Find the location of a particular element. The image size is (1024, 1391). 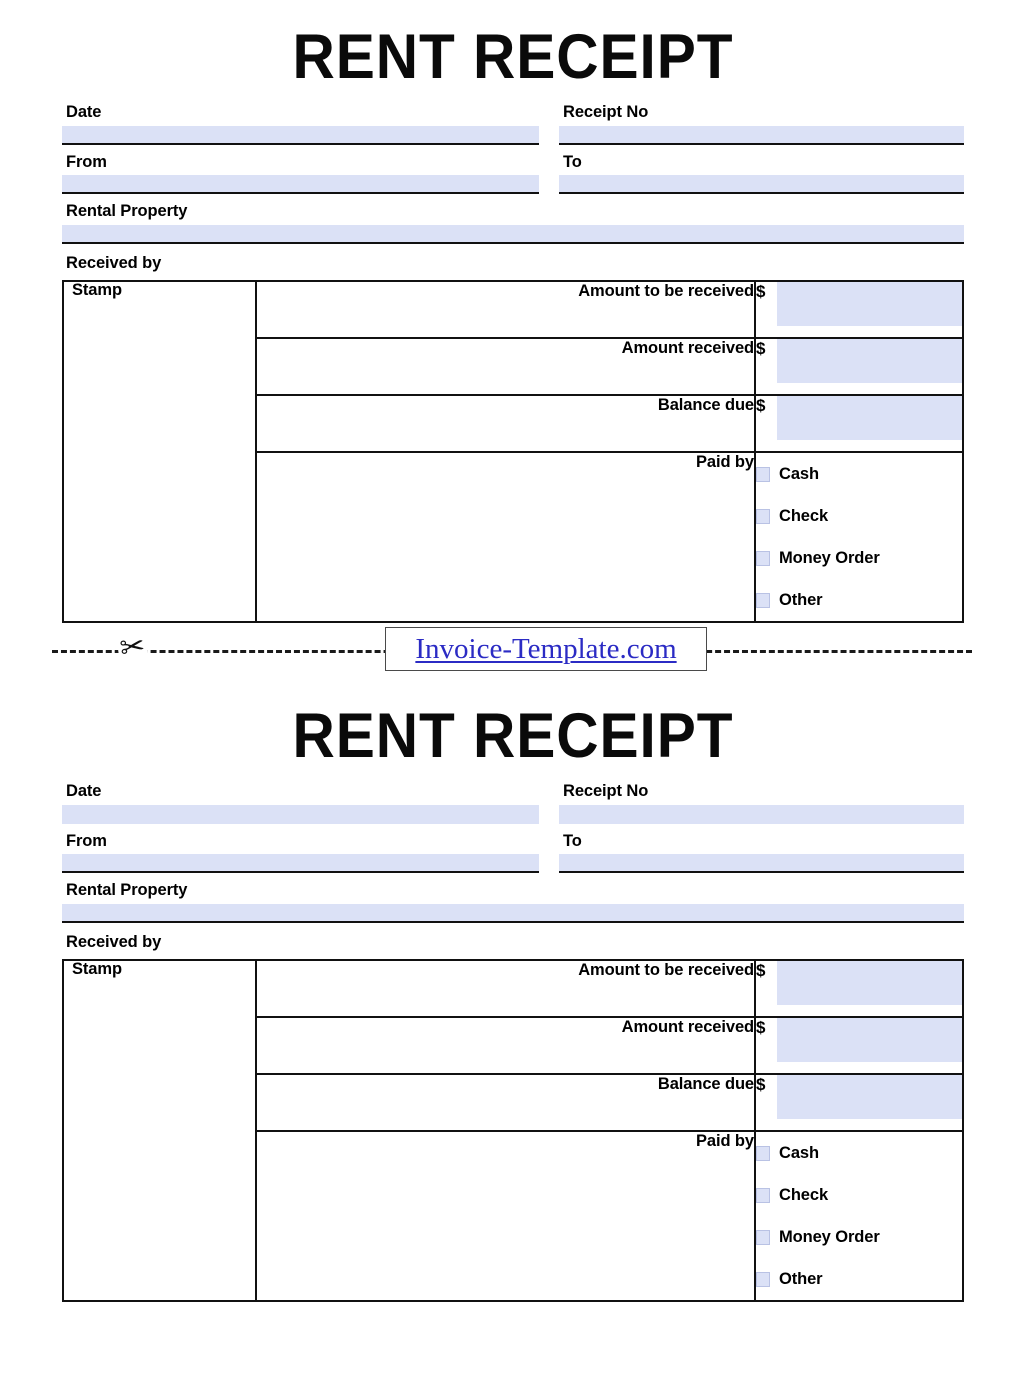

amount-to-be-received-label: Amount to be received is located at coordinates (505, 988).